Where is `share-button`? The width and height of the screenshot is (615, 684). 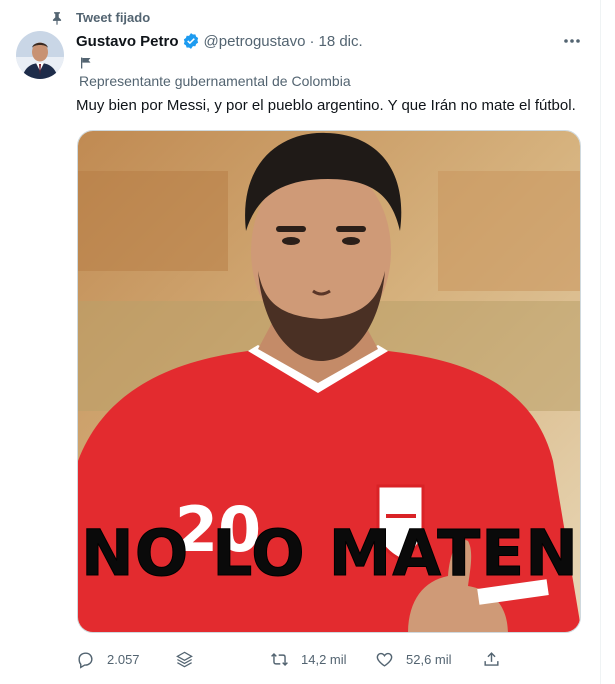
share-button is located at coordinates (491, 659).